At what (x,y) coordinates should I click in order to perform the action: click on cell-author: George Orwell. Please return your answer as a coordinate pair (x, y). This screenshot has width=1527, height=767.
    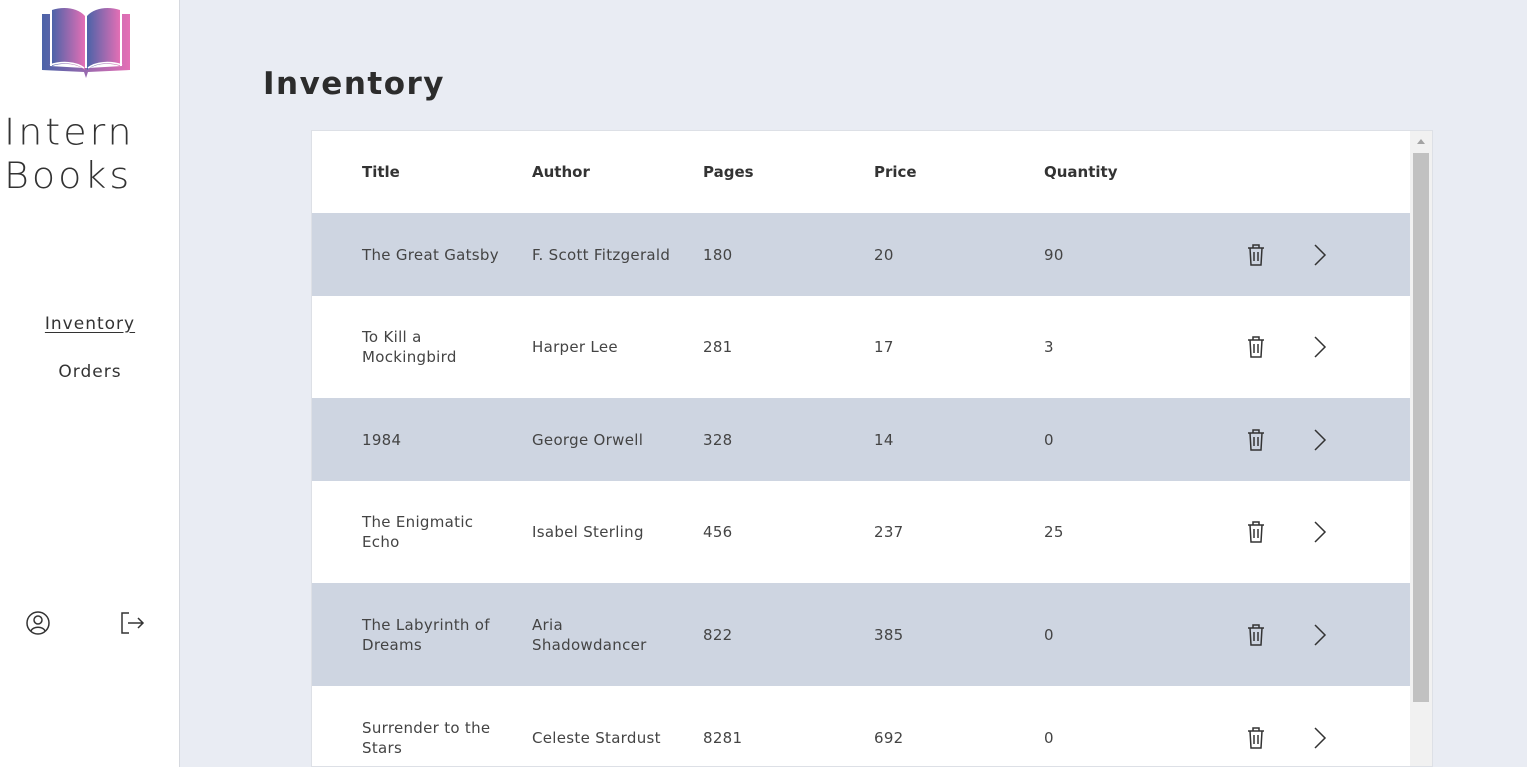
    Looking at the image, I should click on (588, 439).